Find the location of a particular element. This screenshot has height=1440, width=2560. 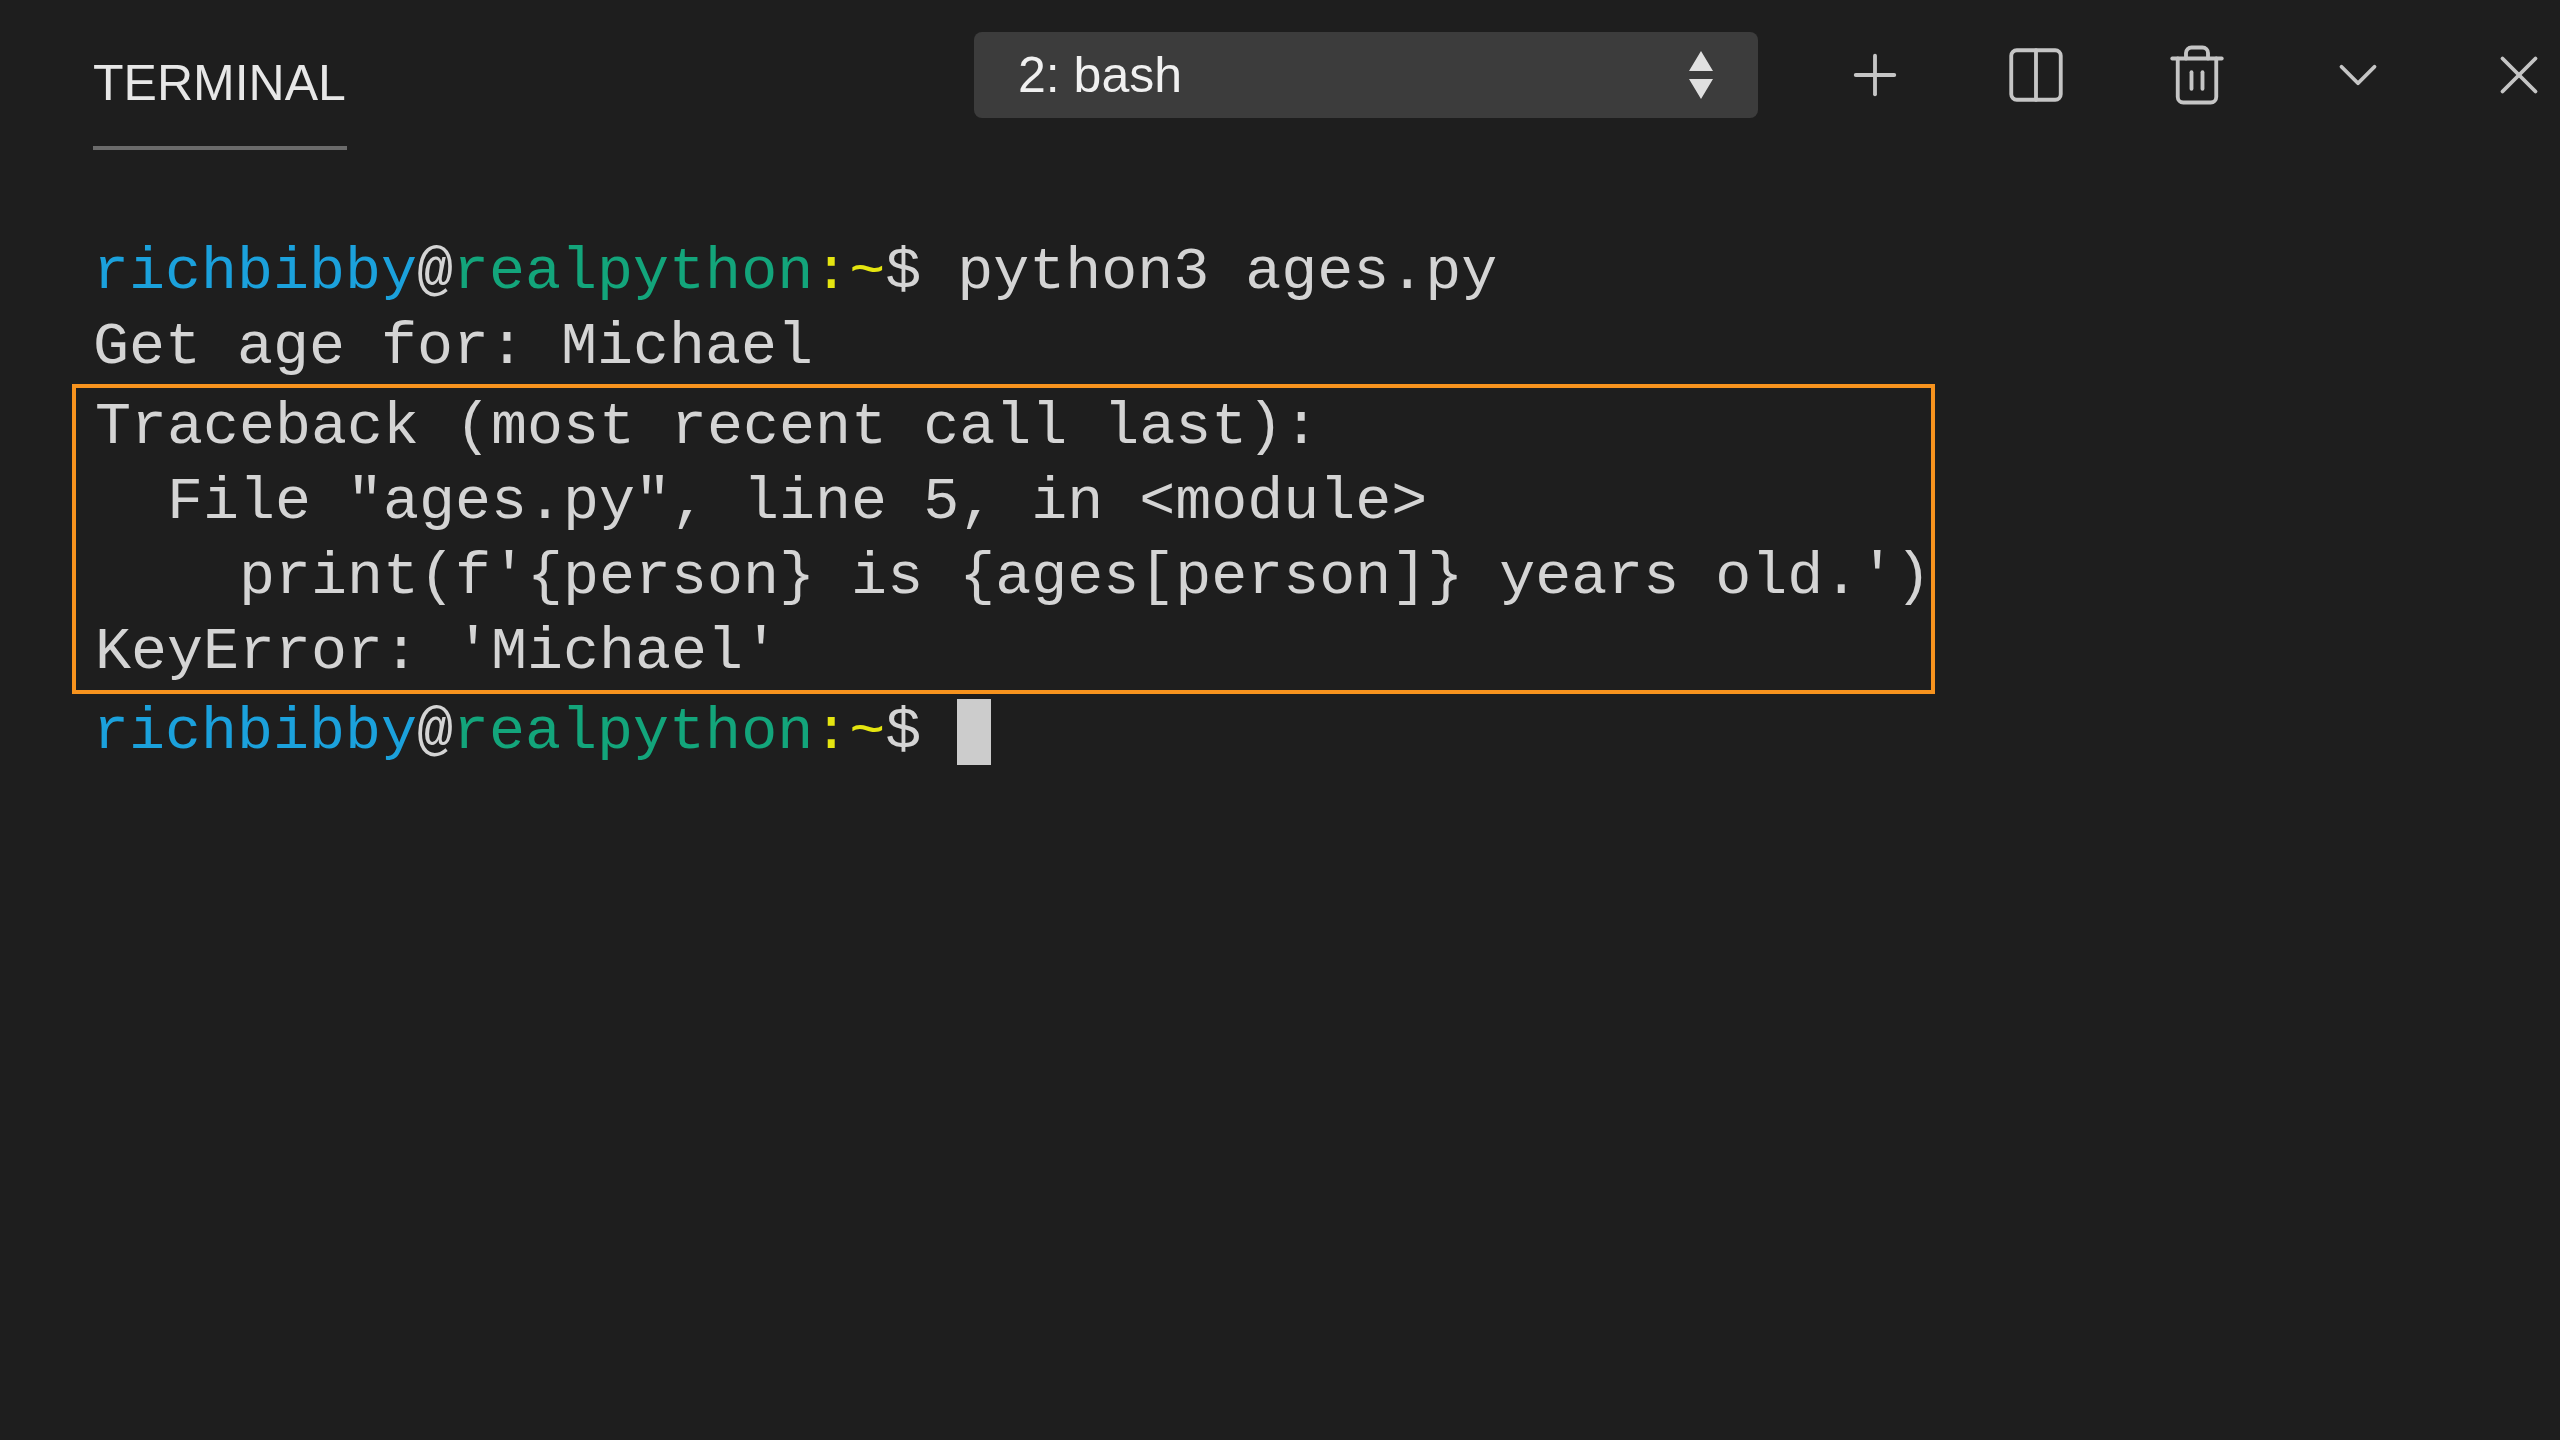

output-line: KeyError: 'Michael' is located at coordinates (437, 652).